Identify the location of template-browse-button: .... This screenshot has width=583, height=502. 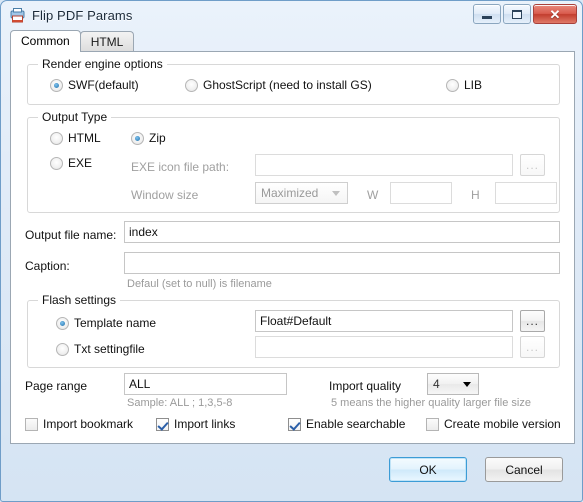
(532, 321).